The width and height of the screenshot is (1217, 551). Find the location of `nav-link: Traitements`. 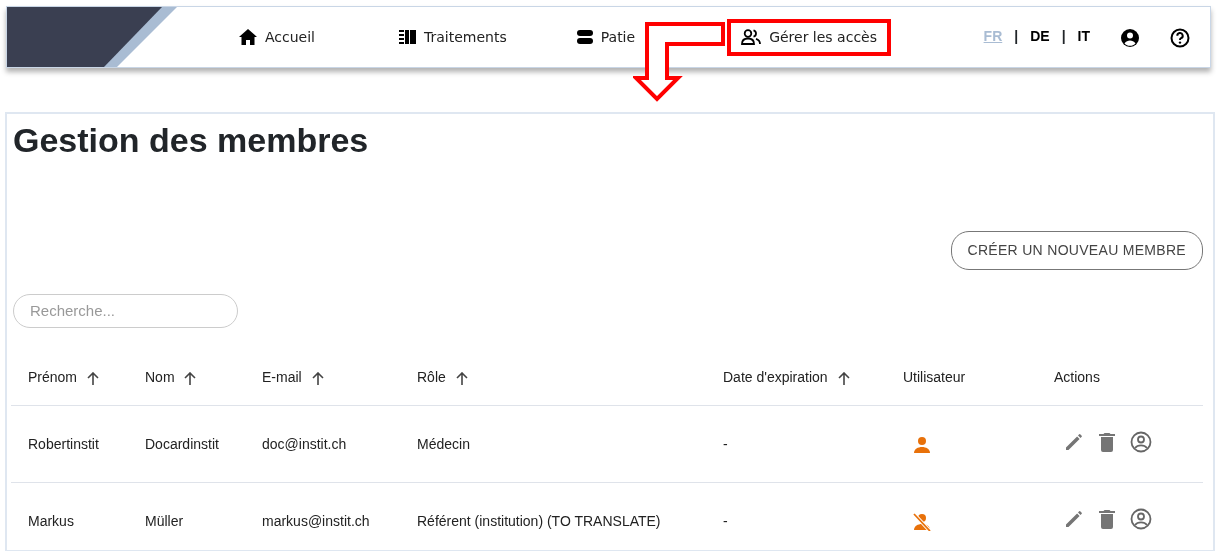

nav-link: Traitements is located at coordinates (453, 37).